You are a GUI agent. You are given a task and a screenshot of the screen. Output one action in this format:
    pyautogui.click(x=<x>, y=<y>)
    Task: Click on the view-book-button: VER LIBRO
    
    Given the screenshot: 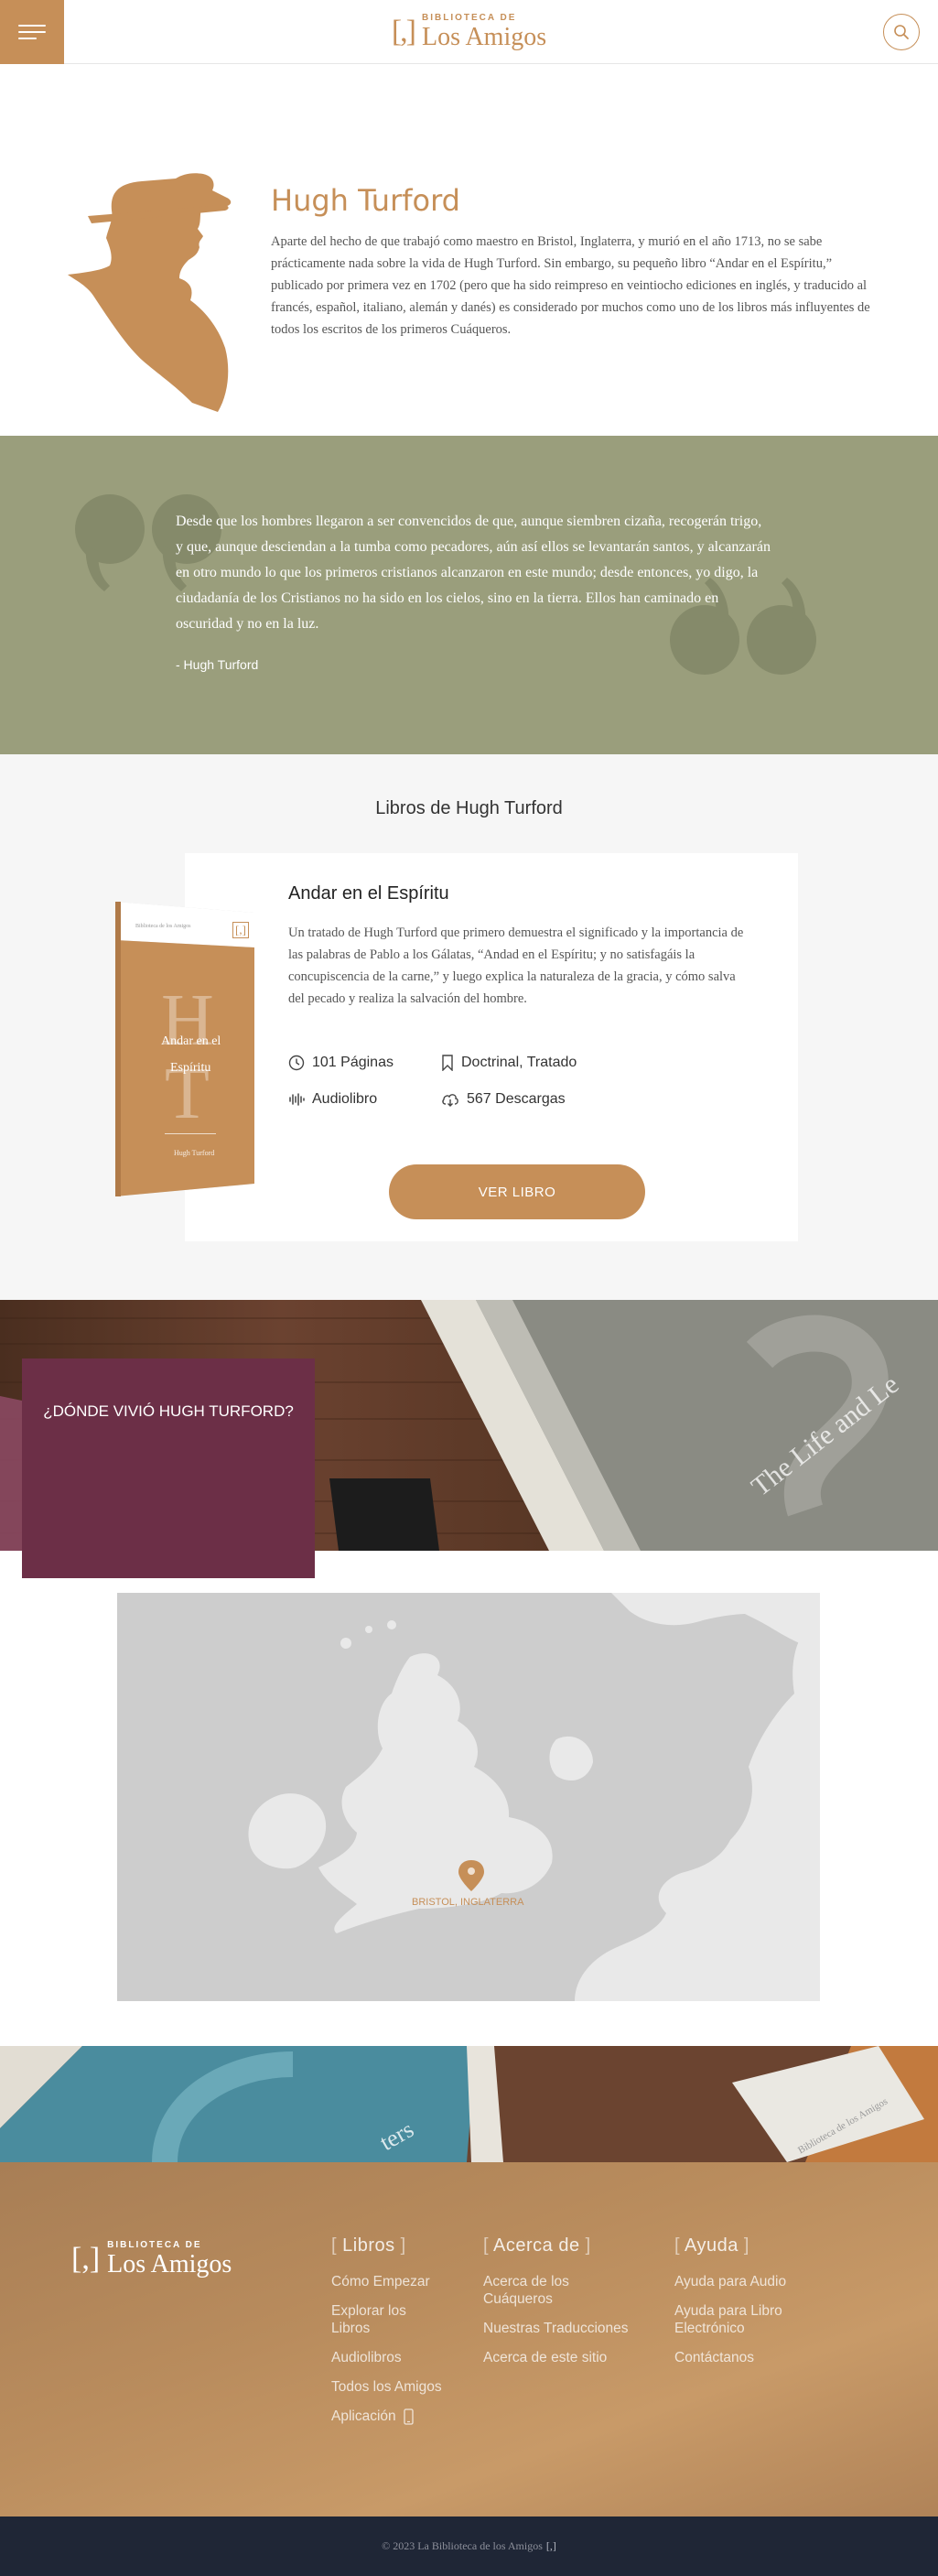 What is the action you would take?
    pyautogui.click(x=517, y=1192)
    